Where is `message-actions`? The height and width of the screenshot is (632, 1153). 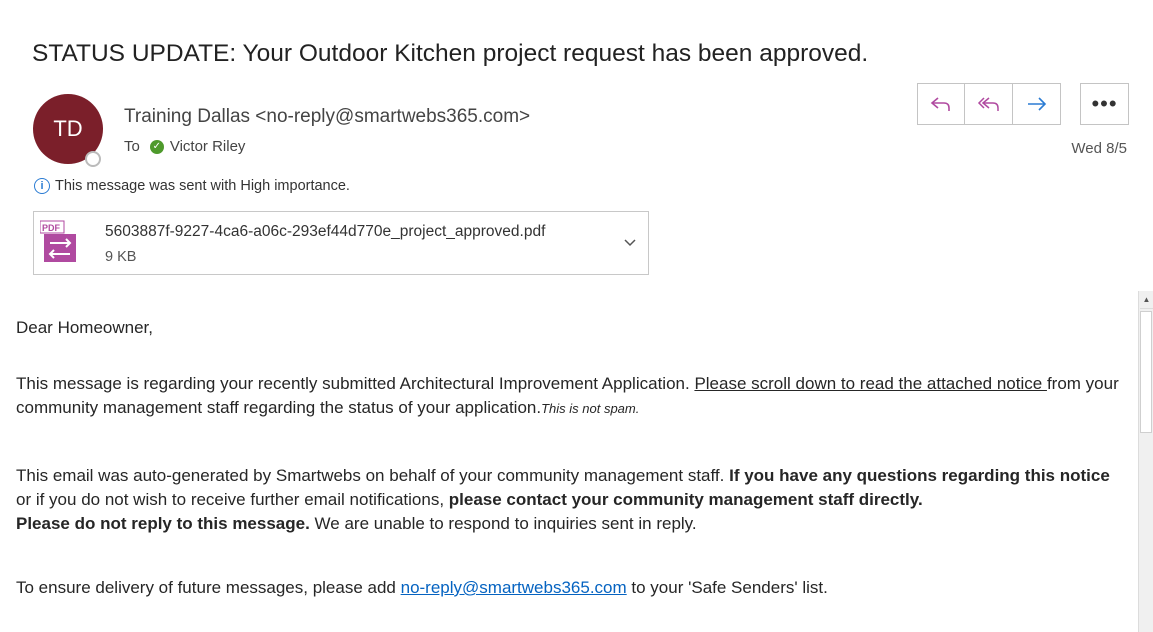 message-actions is located at coordinates (989, 104).